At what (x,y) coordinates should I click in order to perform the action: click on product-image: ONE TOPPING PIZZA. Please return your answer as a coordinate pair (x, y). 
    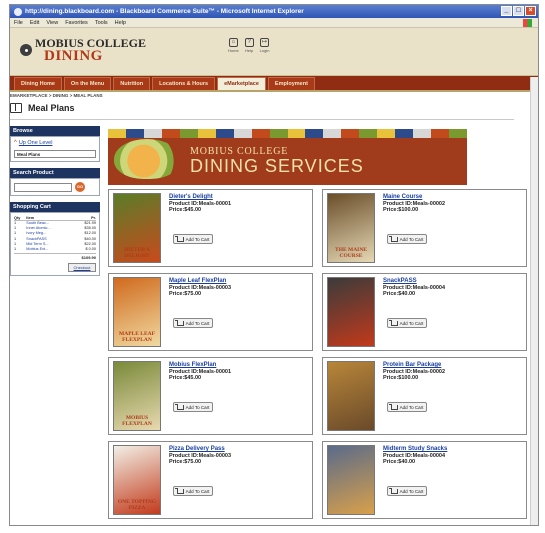
    Looking at the image, I should click on (137, 480).